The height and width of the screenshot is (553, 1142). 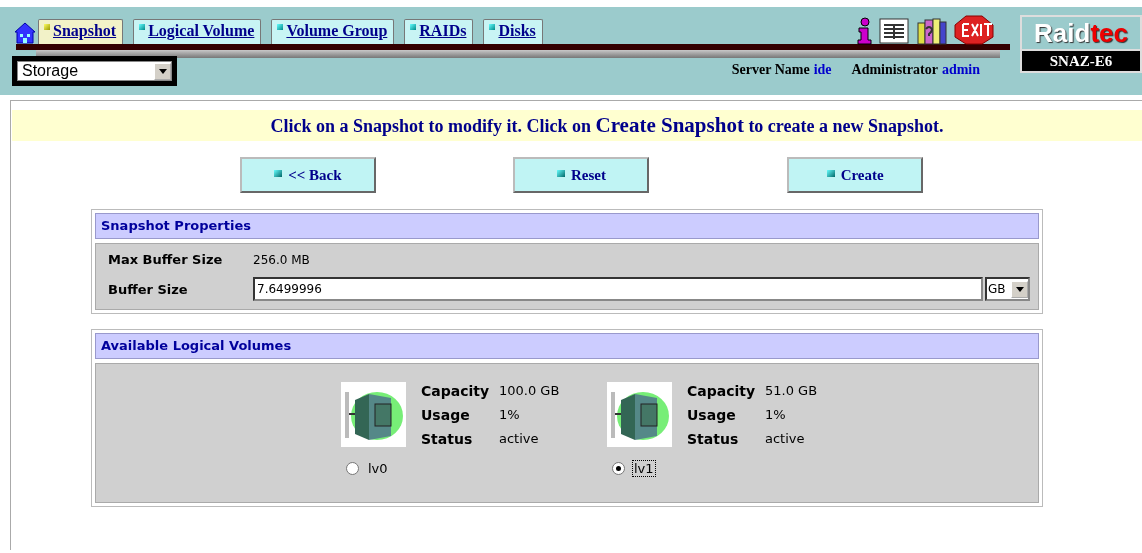 I want to click on reset-button: Reset, so click(x=581, y=175).